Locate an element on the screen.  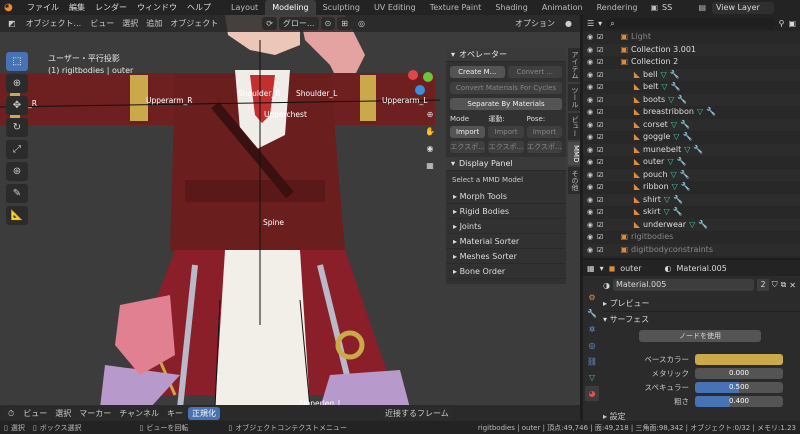
outliner-row: ◉ ☑ ◣ munebelt ▽ 🔧 is located at coordinates (691, 150).